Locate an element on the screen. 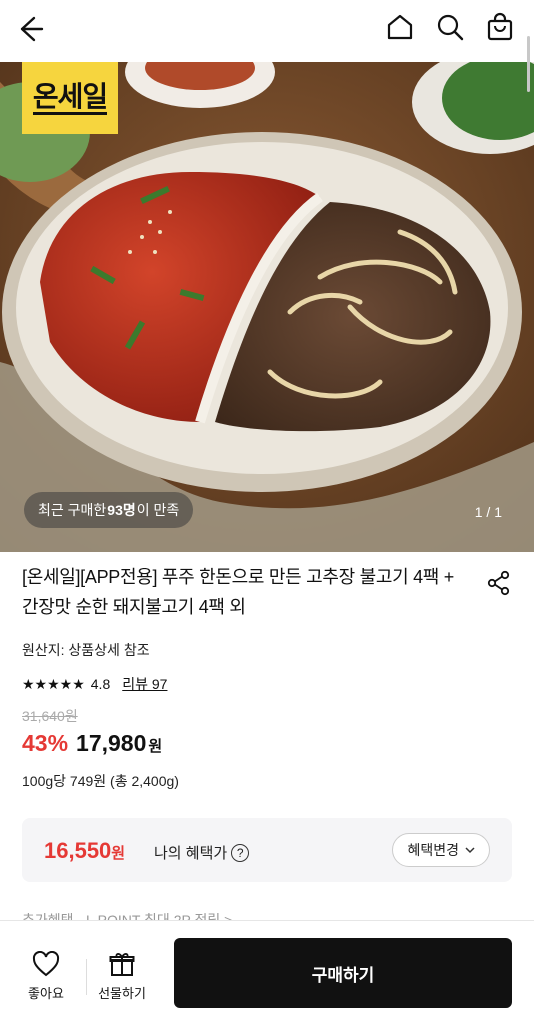  bottom-action-bar: 좋아요 선물하기 구매하기 is located at coordinates (267, 972).